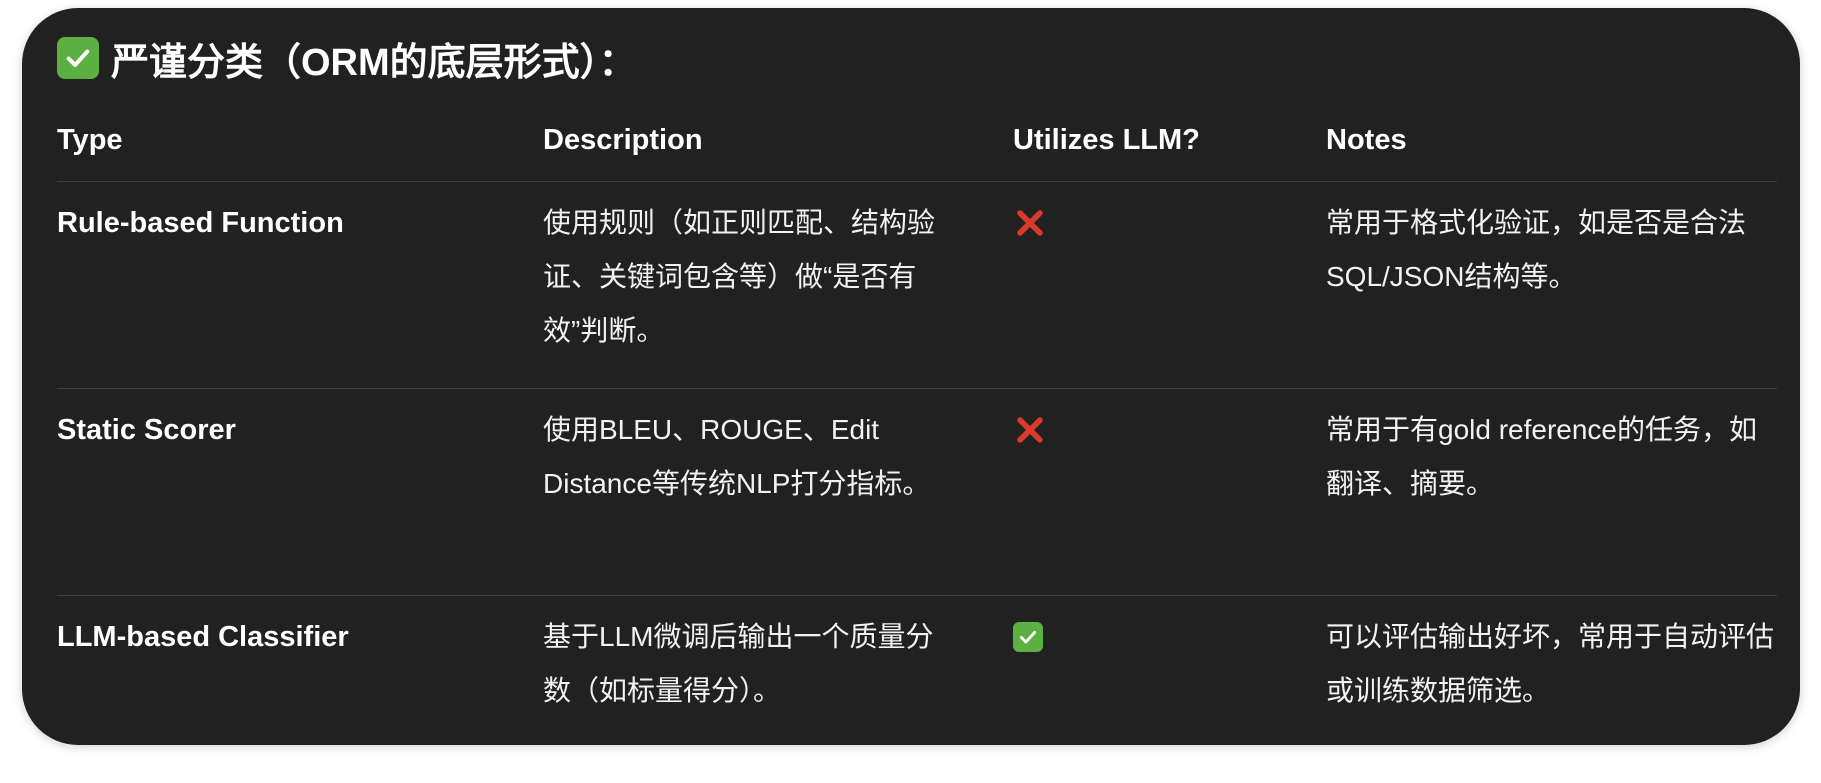  I want to click on type-cell: Rule-based Function, so click(200, 223).